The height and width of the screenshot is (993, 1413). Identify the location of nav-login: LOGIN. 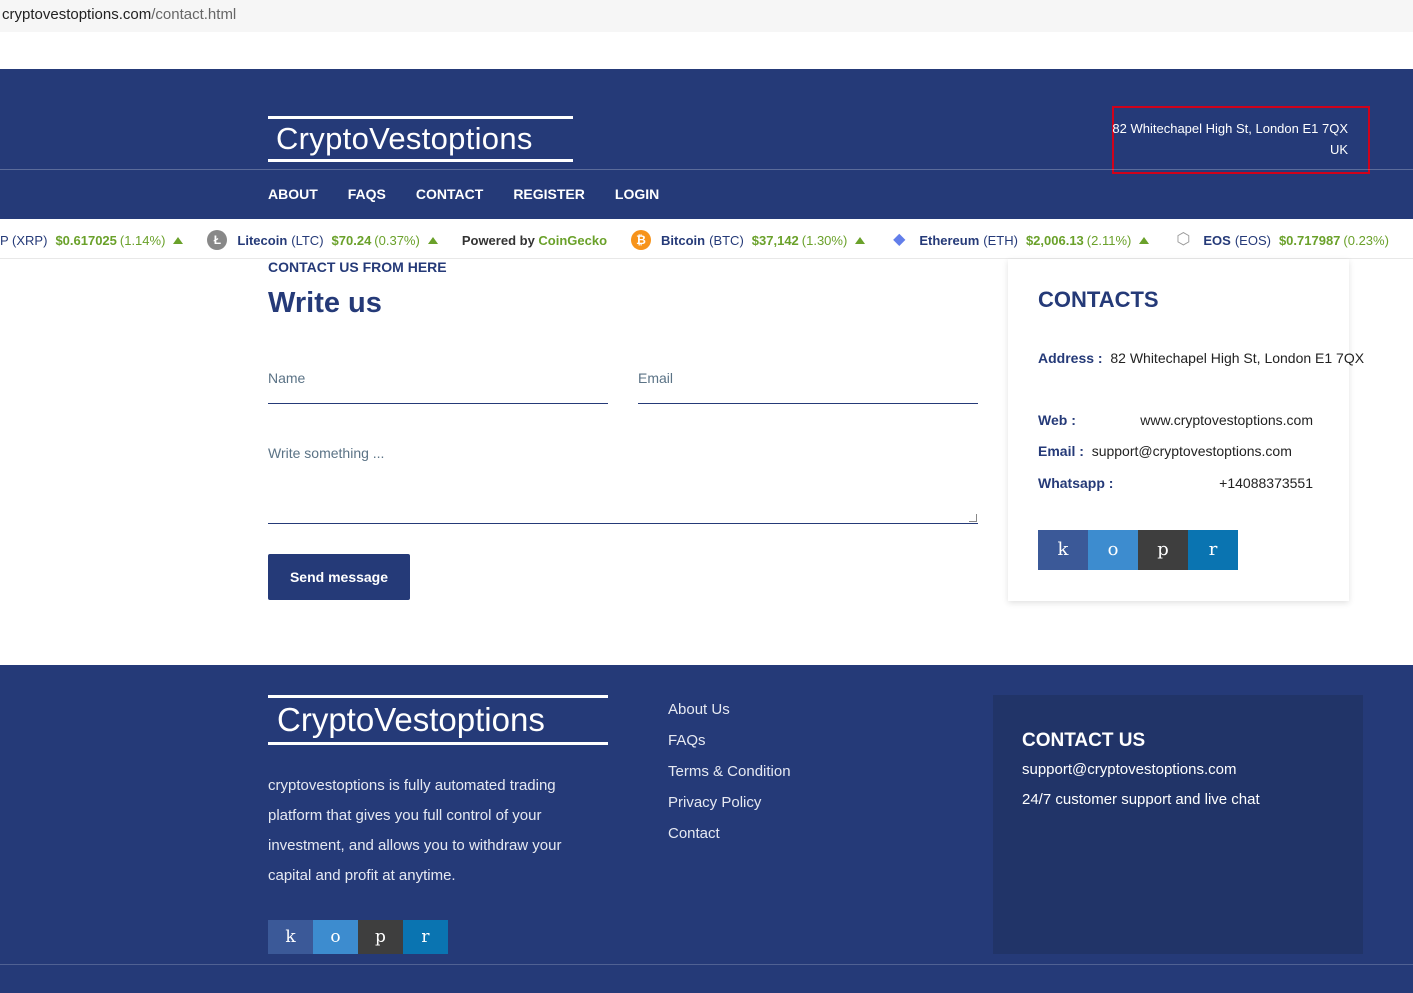
(637, 194).